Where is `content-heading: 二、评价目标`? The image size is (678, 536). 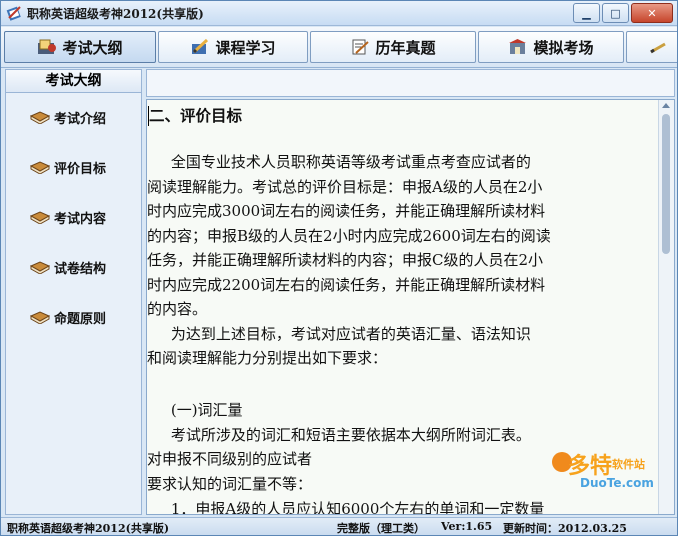
content-heading: 二、评价目标 is located at coordinates (196, 115).